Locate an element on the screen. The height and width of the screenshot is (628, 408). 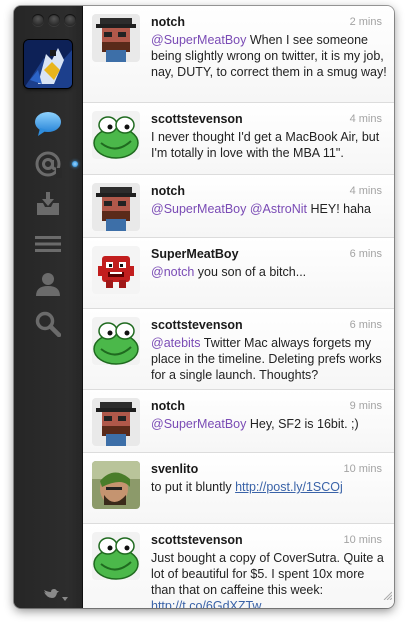
tweet-text: @SuperMeatBoy @AstroNit HEY! haha is located at coordinates (269, 209).